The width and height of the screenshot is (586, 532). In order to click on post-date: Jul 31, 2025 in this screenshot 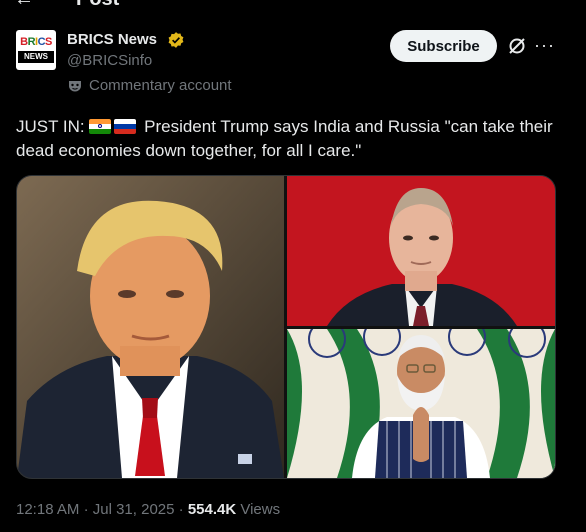, I will do `click(134, 509)`.